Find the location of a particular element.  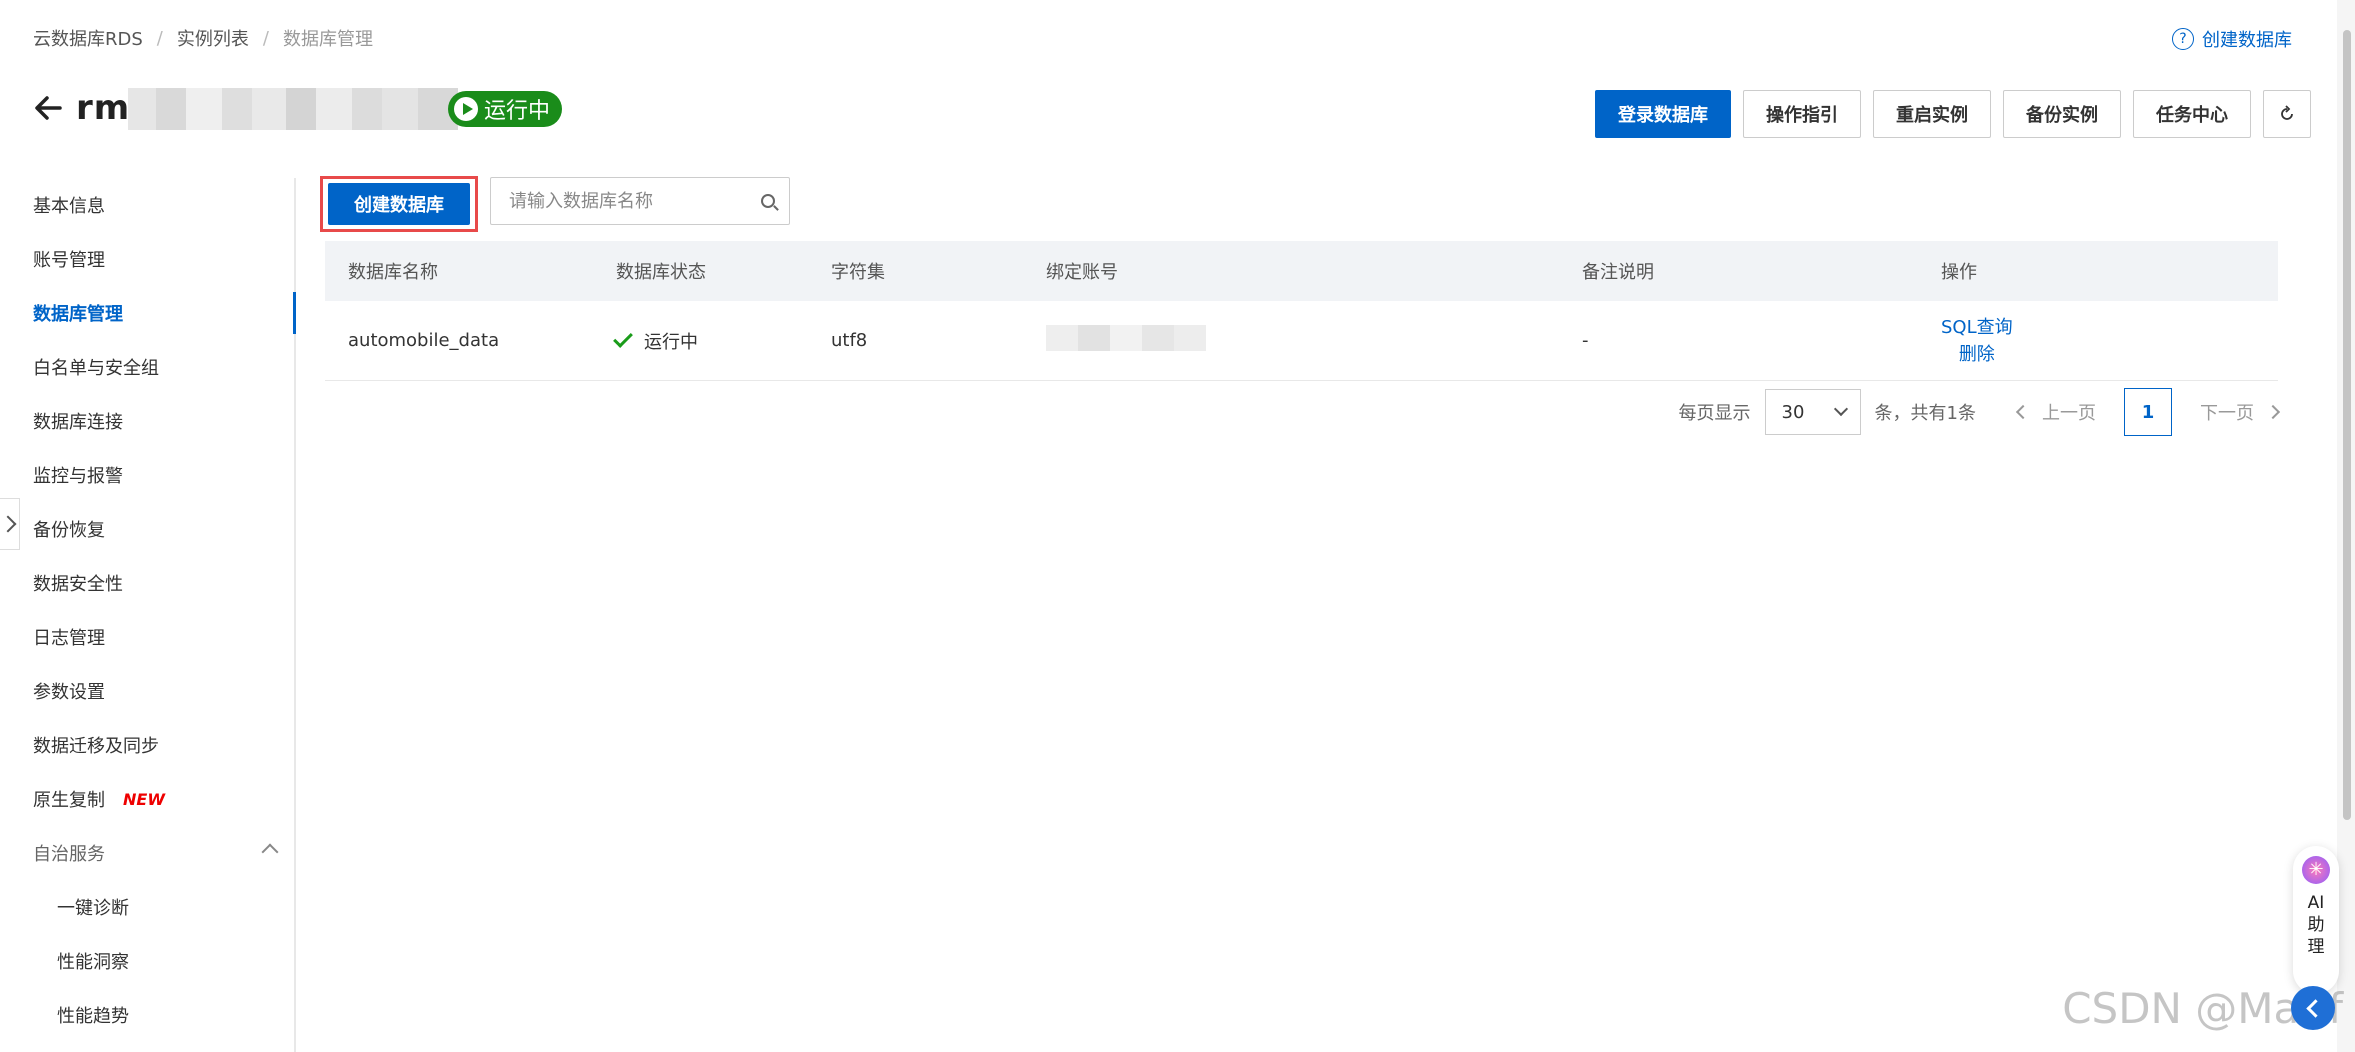

breadcrumb-instance-list: 实例列表 is located at coordinates (213, 38).